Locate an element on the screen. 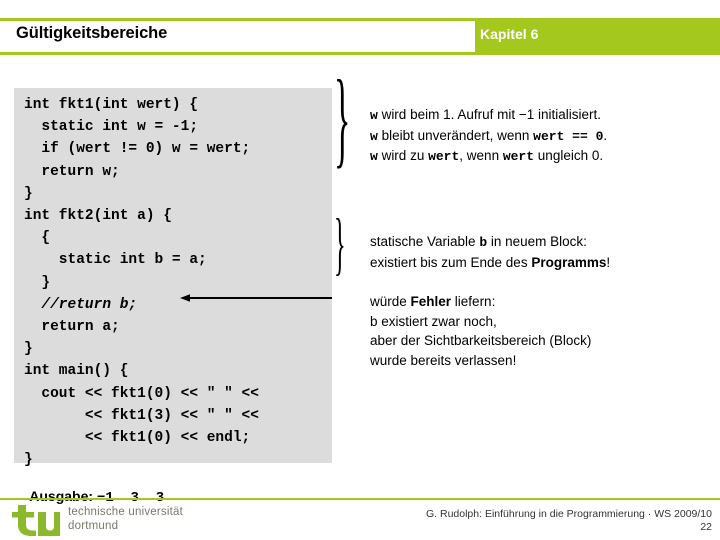 This screenshot has width=720, height=540. code-line: int fkt1(int wert) { is located at coordinates (111, 105).